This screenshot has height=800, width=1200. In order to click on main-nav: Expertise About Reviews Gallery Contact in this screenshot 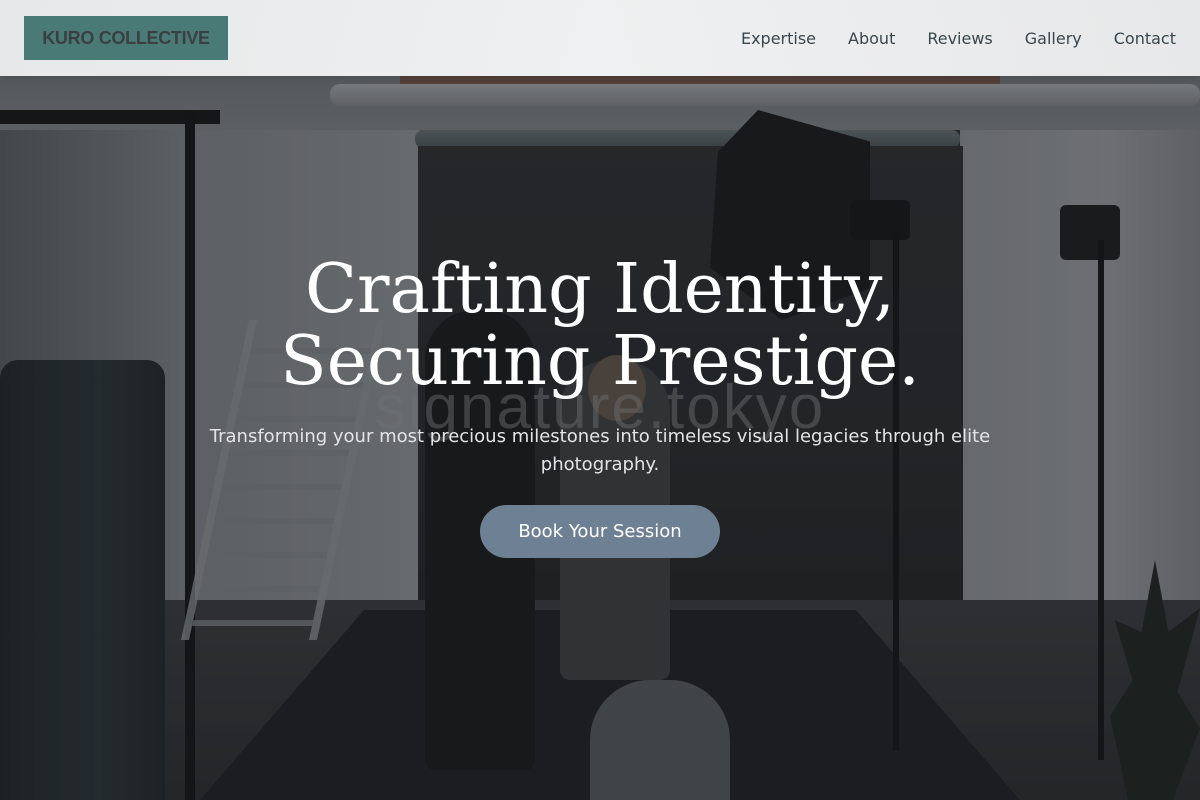, I will do `click(958, 38)`.